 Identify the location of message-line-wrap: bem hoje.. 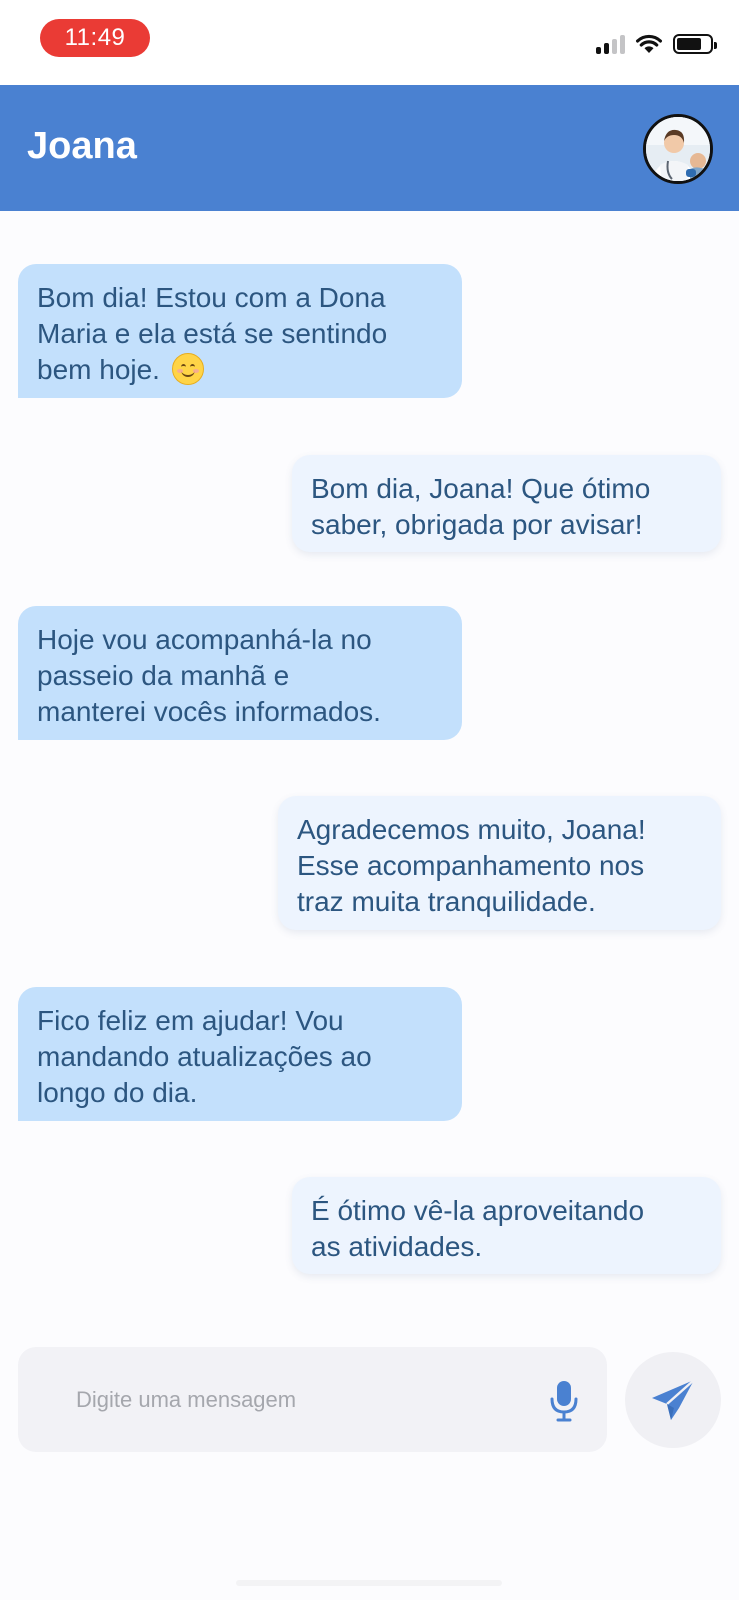
(239, 370).